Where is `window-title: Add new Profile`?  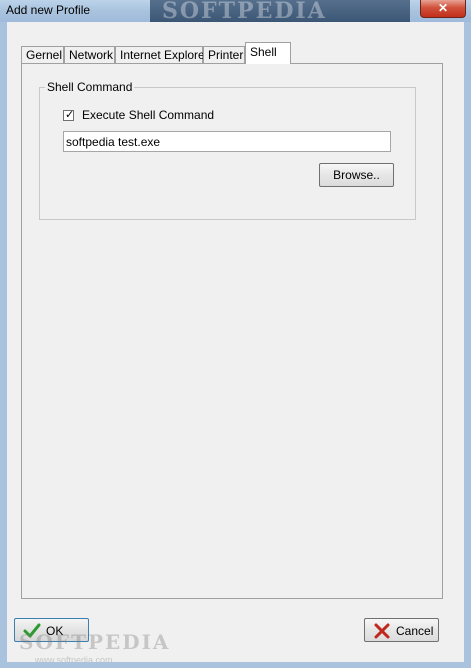 window-title: Add new Profile is located at coordinates (48, 10).